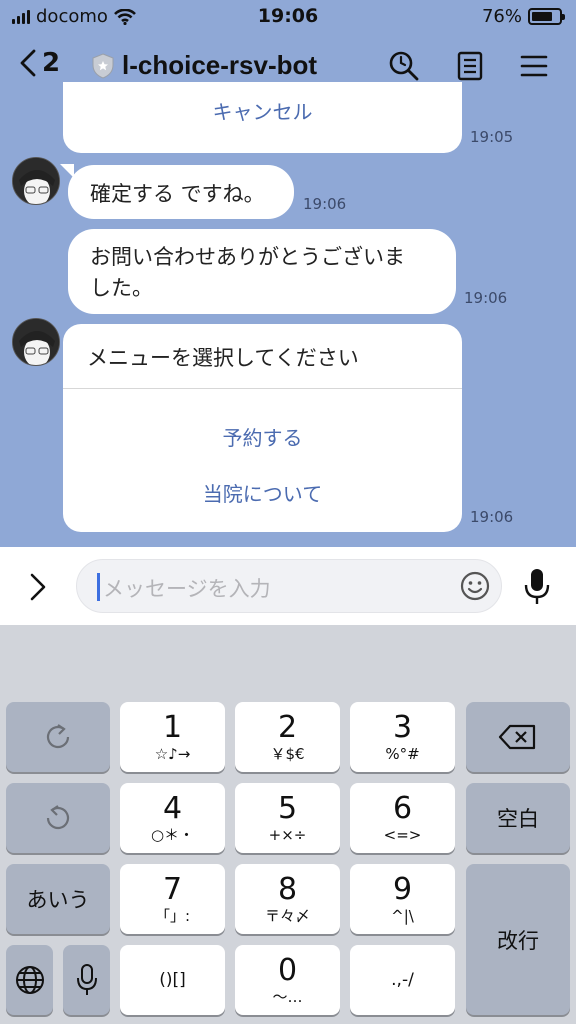 This screenshot has height=1024, width=576. Describe the element at coordinates (172, 916) in the screenshot. I see `key-sub-label: 「」:` at that location.